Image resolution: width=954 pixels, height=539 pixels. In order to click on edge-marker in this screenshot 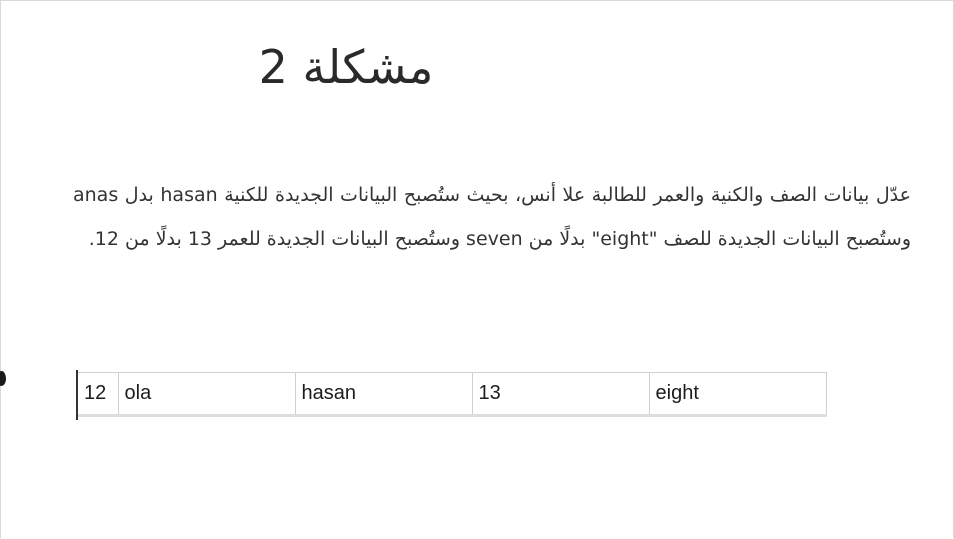, I will do `click(3, 378)`.